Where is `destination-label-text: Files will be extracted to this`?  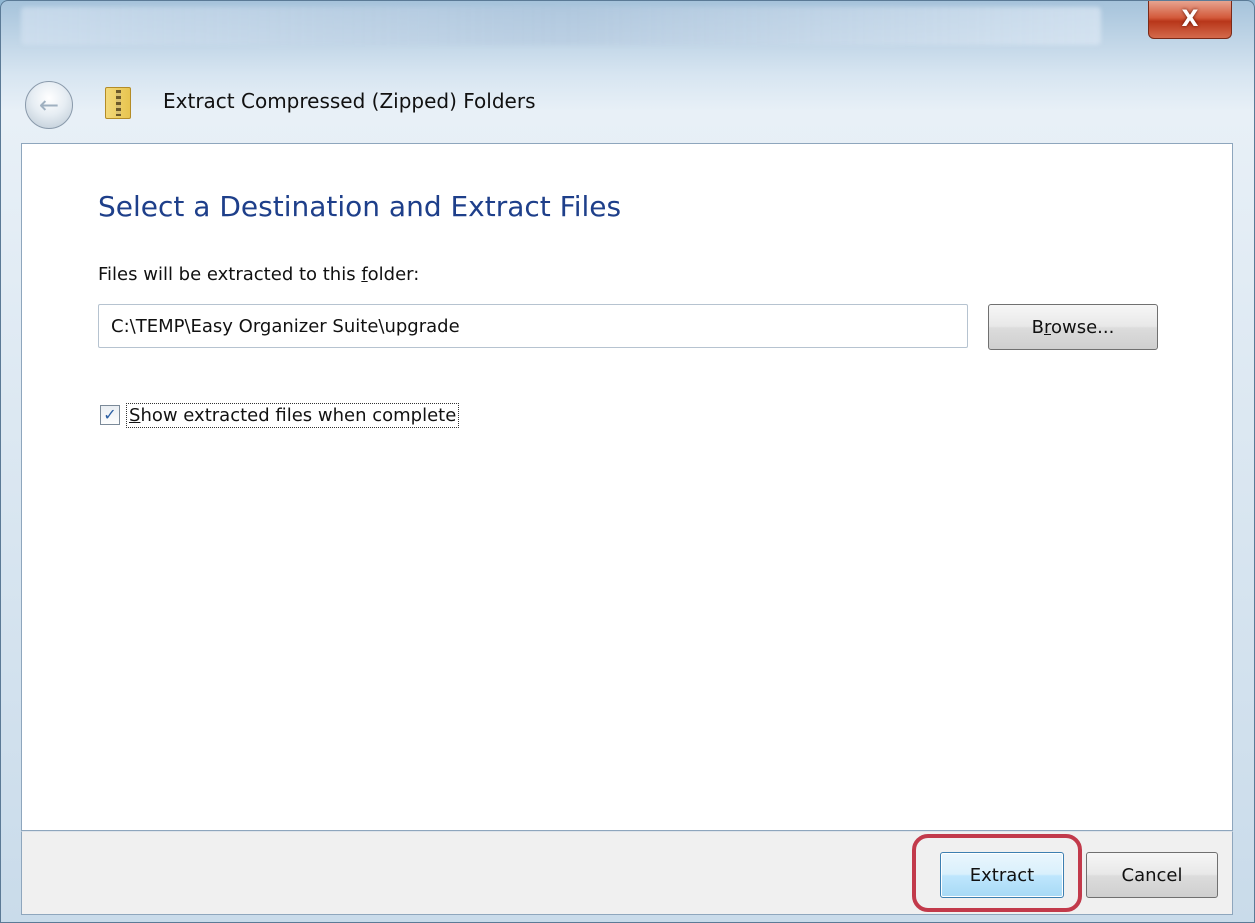
destination-label-text: Files will be extracted to this is located at coordinates (230, 274).